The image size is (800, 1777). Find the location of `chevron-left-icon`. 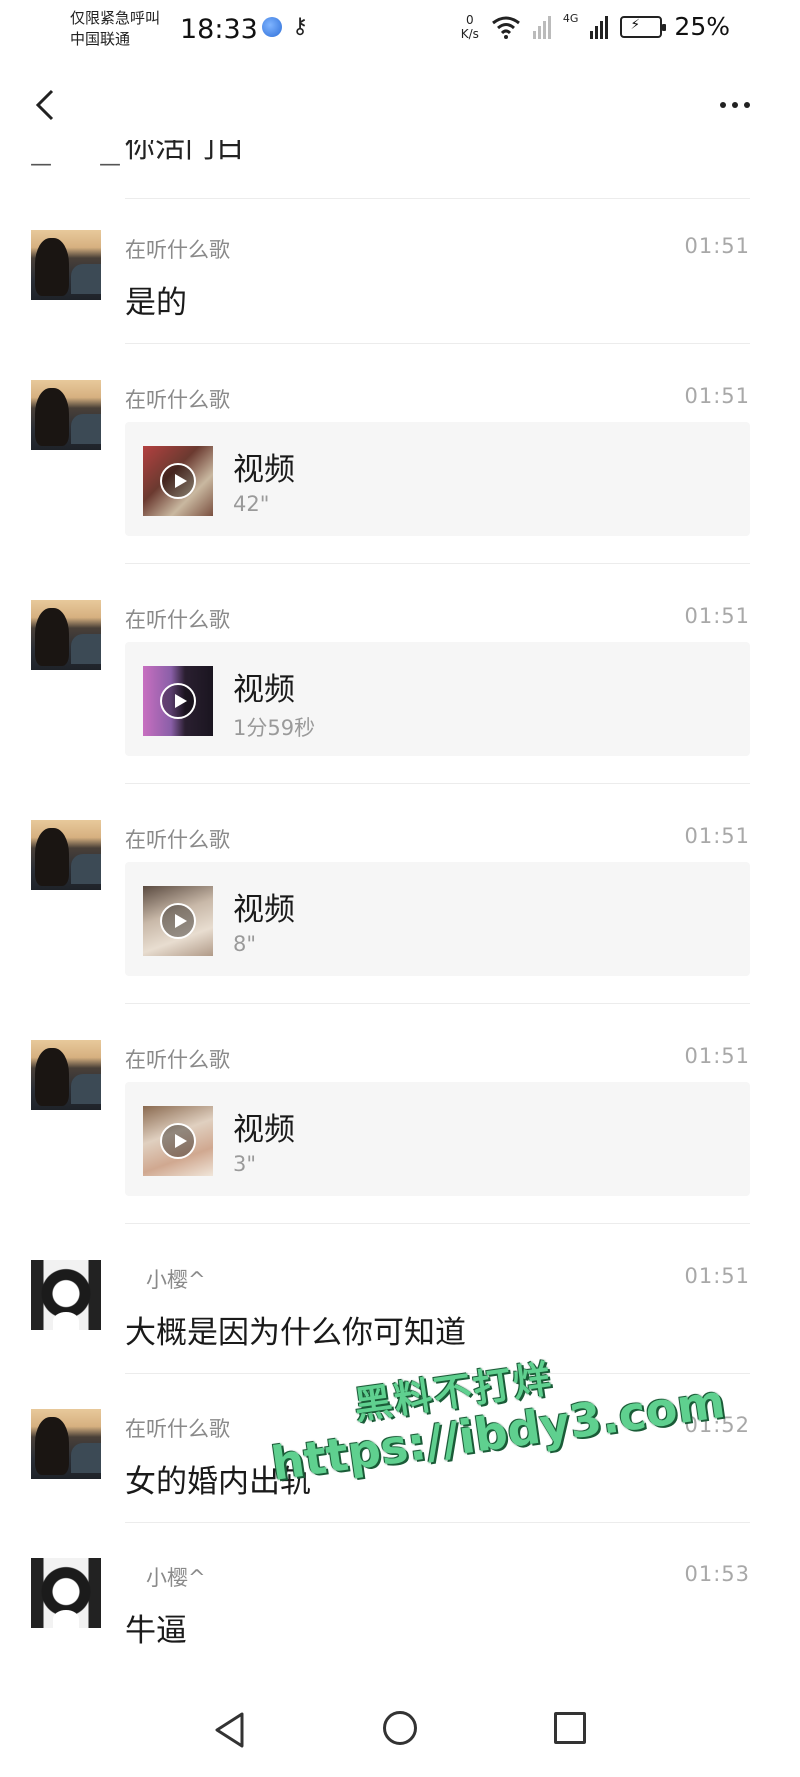

chevron-left-icon is located at coordinates (45, 105).